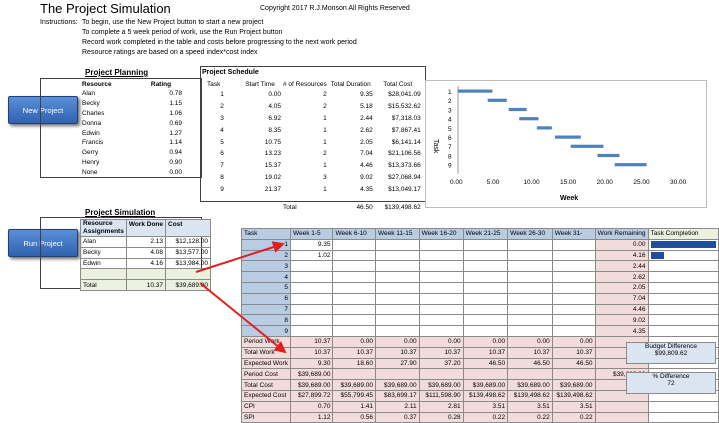  What do you see at coordinates (266, 417) in the screenshot?
I see `summary-label: SPI` at bounding box center [266, 417].